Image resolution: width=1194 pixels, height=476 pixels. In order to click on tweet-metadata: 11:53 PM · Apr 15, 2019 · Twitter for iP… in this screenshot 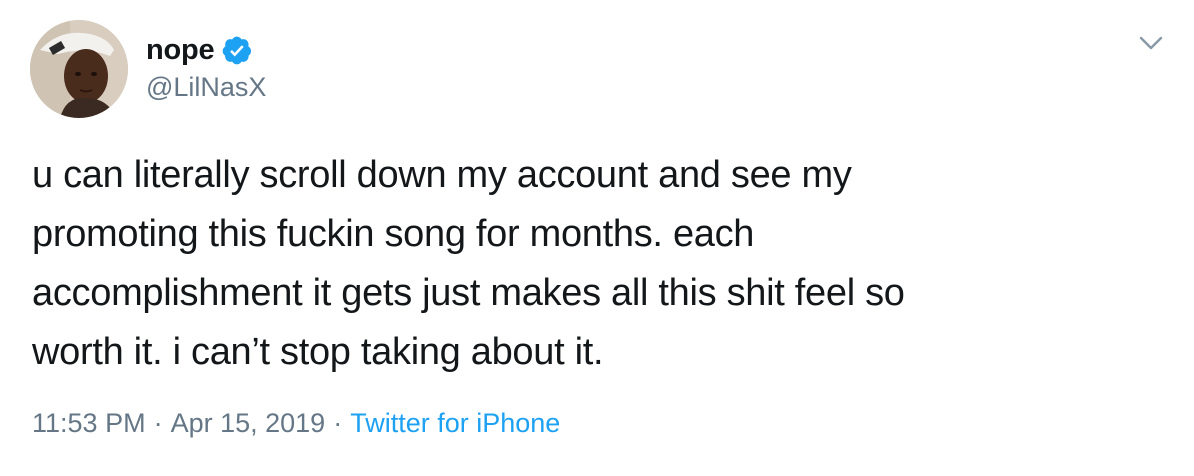, I will do `click(296, 423)`.